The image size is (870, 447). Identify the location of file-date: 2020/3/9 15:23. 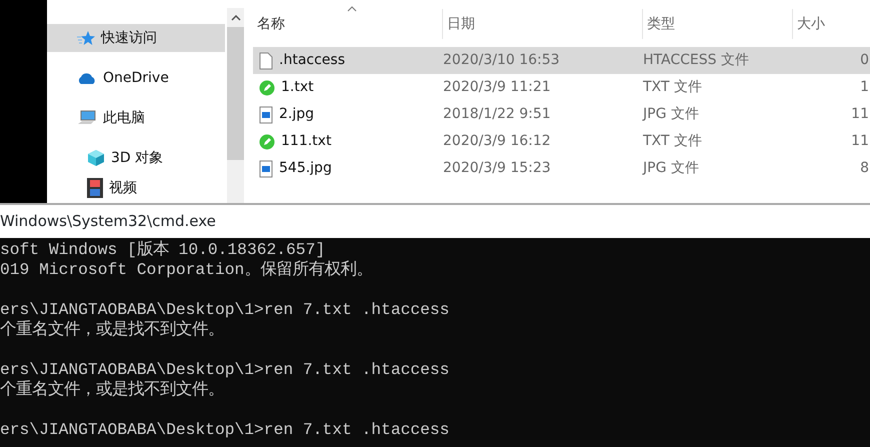
(497, 168).